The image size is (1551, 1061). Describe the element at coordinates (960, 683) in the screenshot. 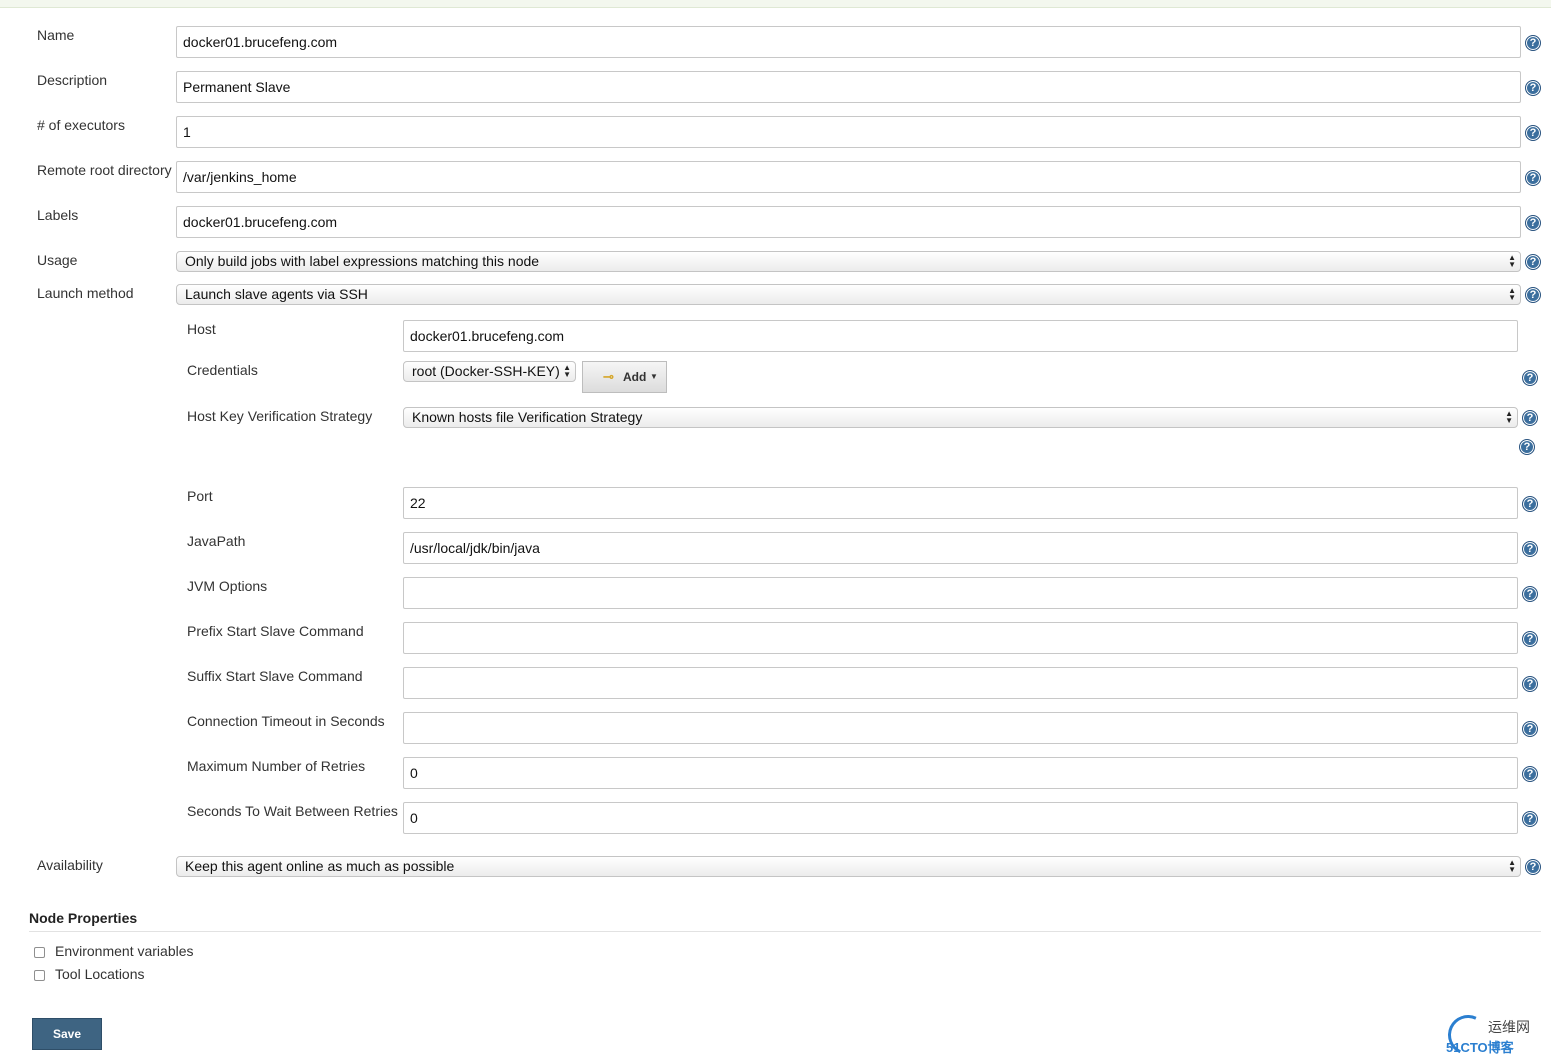

I see `suffix-cmd-input` at that location.